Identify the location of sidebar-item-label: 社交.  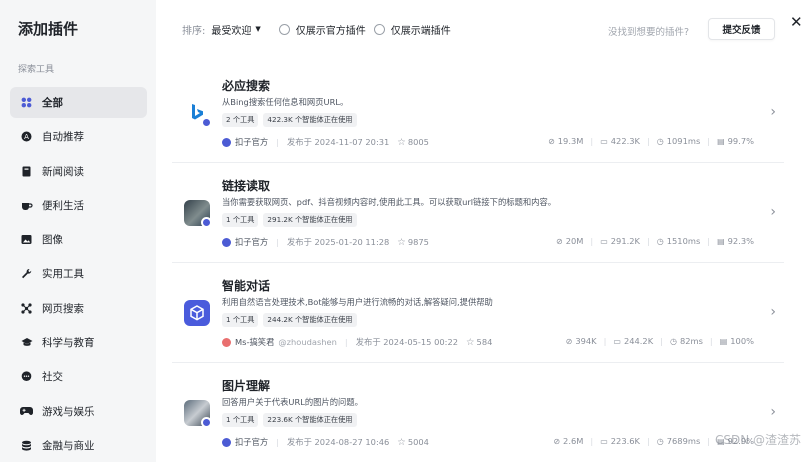
(52, 377).